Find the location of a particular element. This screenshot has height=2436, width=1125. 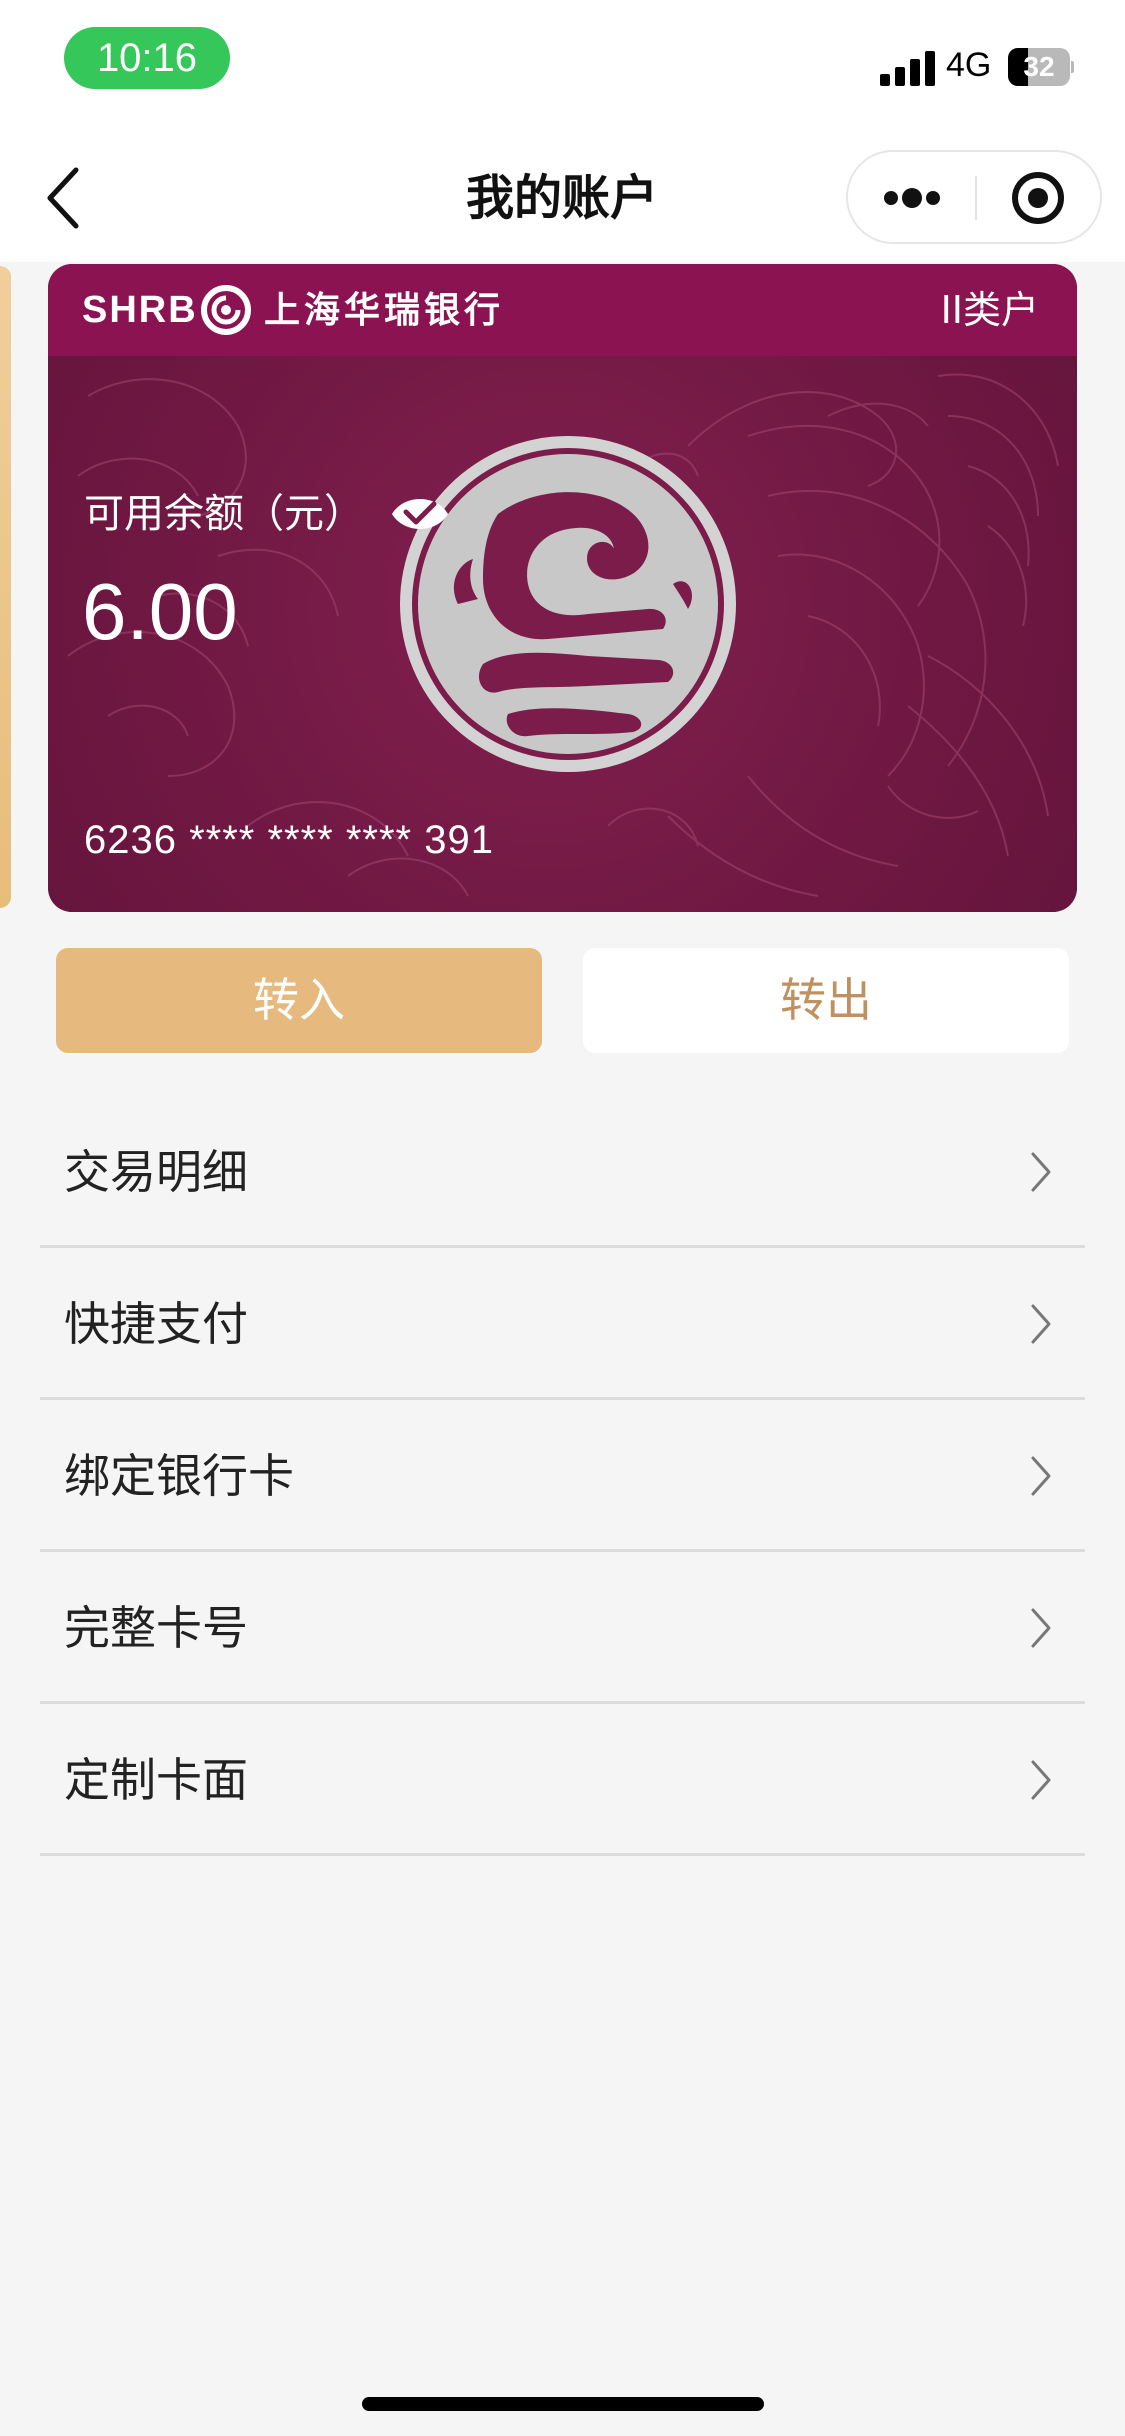

menu-item-label: 绑定银行卡 is located at coordinates (179, 1476).